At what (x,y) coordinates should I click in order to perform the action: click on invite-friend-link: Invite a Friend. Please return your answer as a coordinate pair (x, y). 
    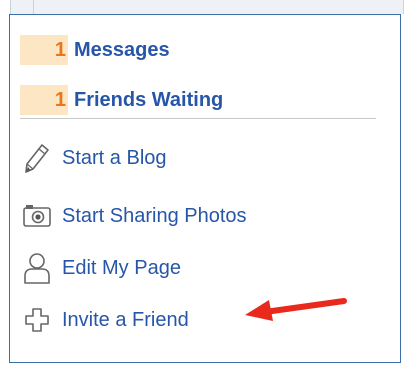
    Looking at the image, I should click on (104, 320).